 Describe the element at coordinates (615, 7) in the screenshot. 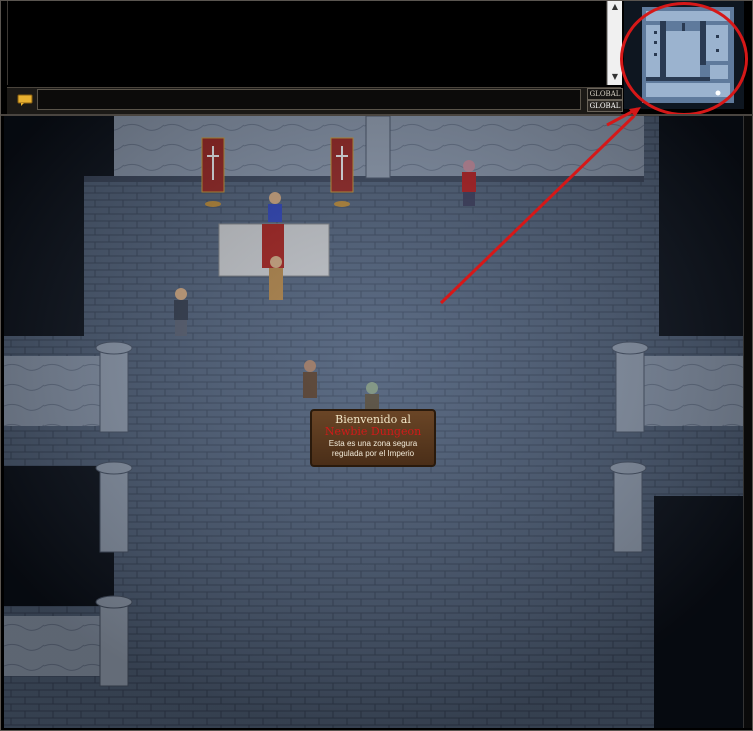

I see `scroll-up-icon: ▲` at that location.